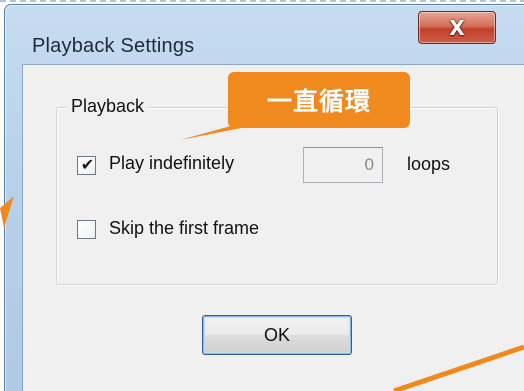  I want to click on annotation-callout: 一直循環, so click(319, 100).